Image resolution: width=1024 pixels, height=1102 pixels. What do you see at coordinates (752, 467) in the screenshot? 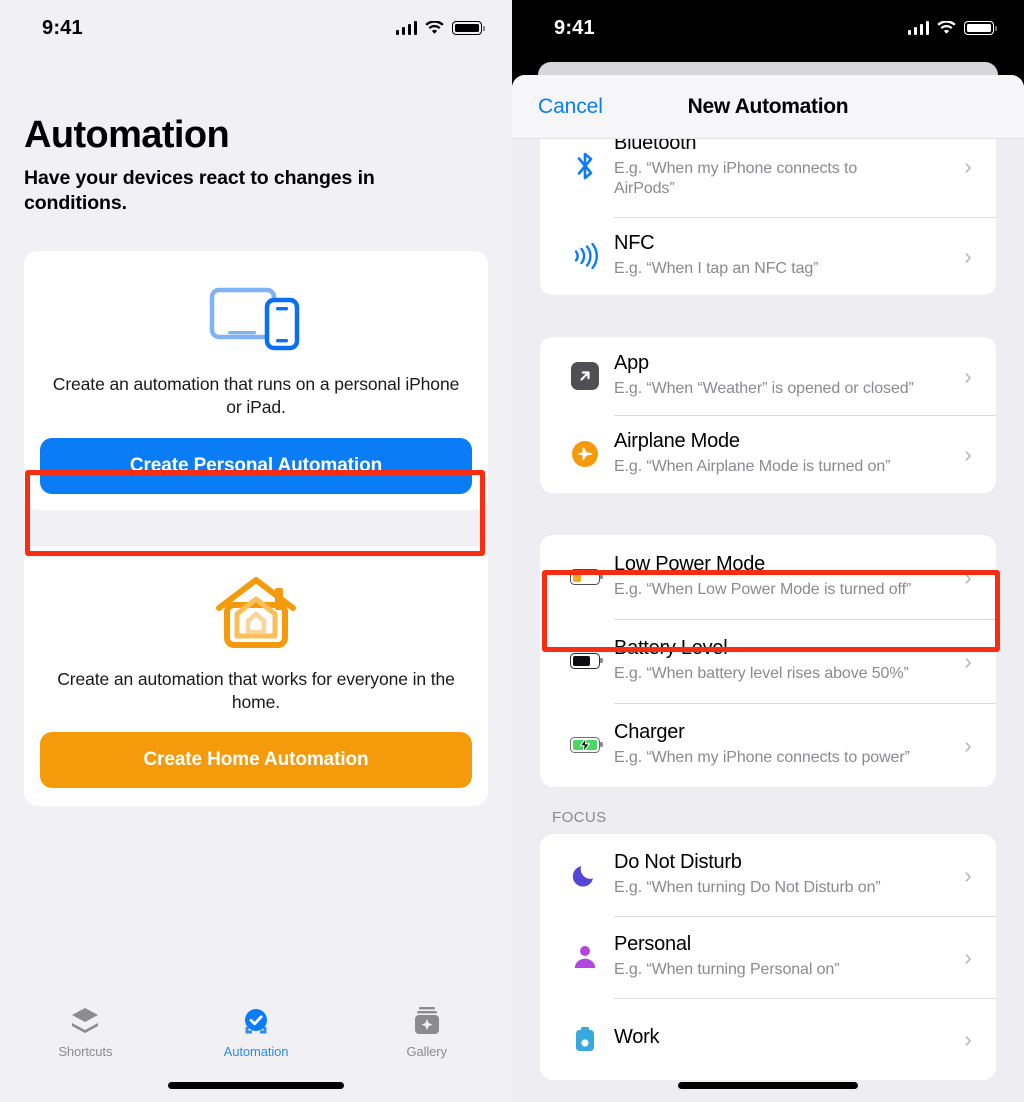
I see `airplane-mode-row-subtitle: E.g. “When Airplane Mode is turned on”` at bounding box center [752, 467].